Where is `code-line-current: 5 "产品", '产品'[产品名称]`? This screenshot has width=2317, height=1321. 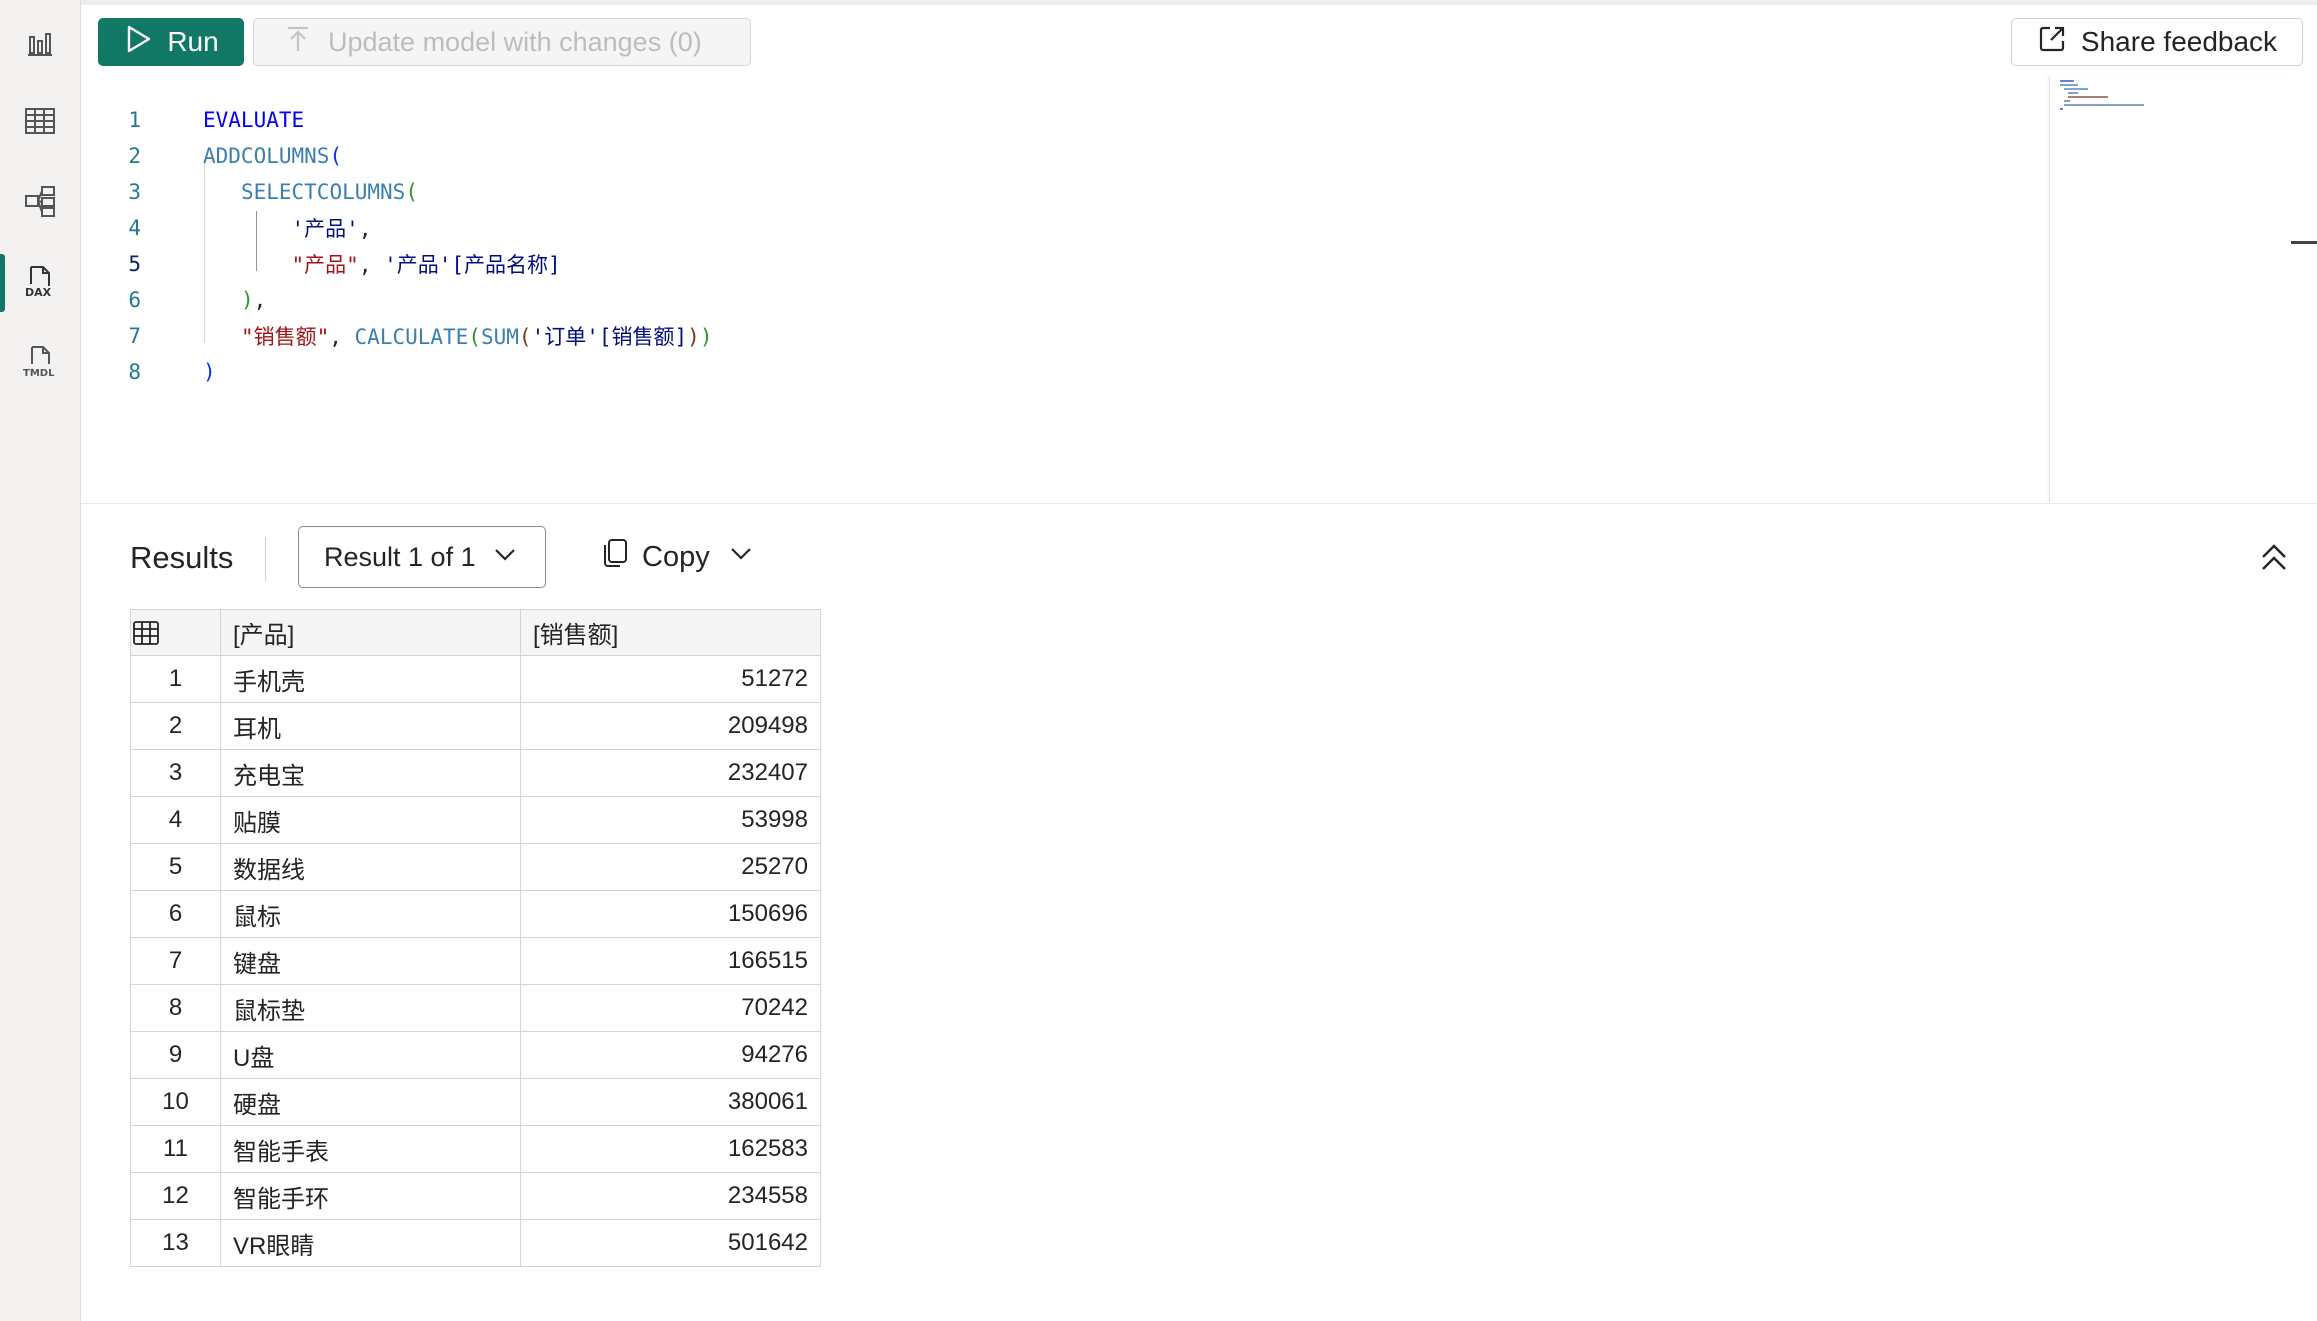
code-line-current: 5 "产品", '产品'[产品名称] is located at coordinates (320, 264).